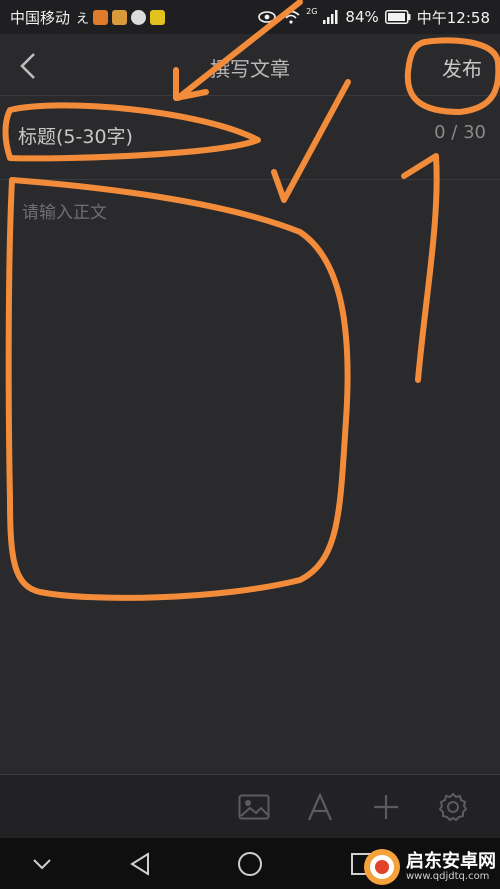 This screenshot has height=889, width=500. I want to click on carrier-label: 中国移动, so click(40, 17).